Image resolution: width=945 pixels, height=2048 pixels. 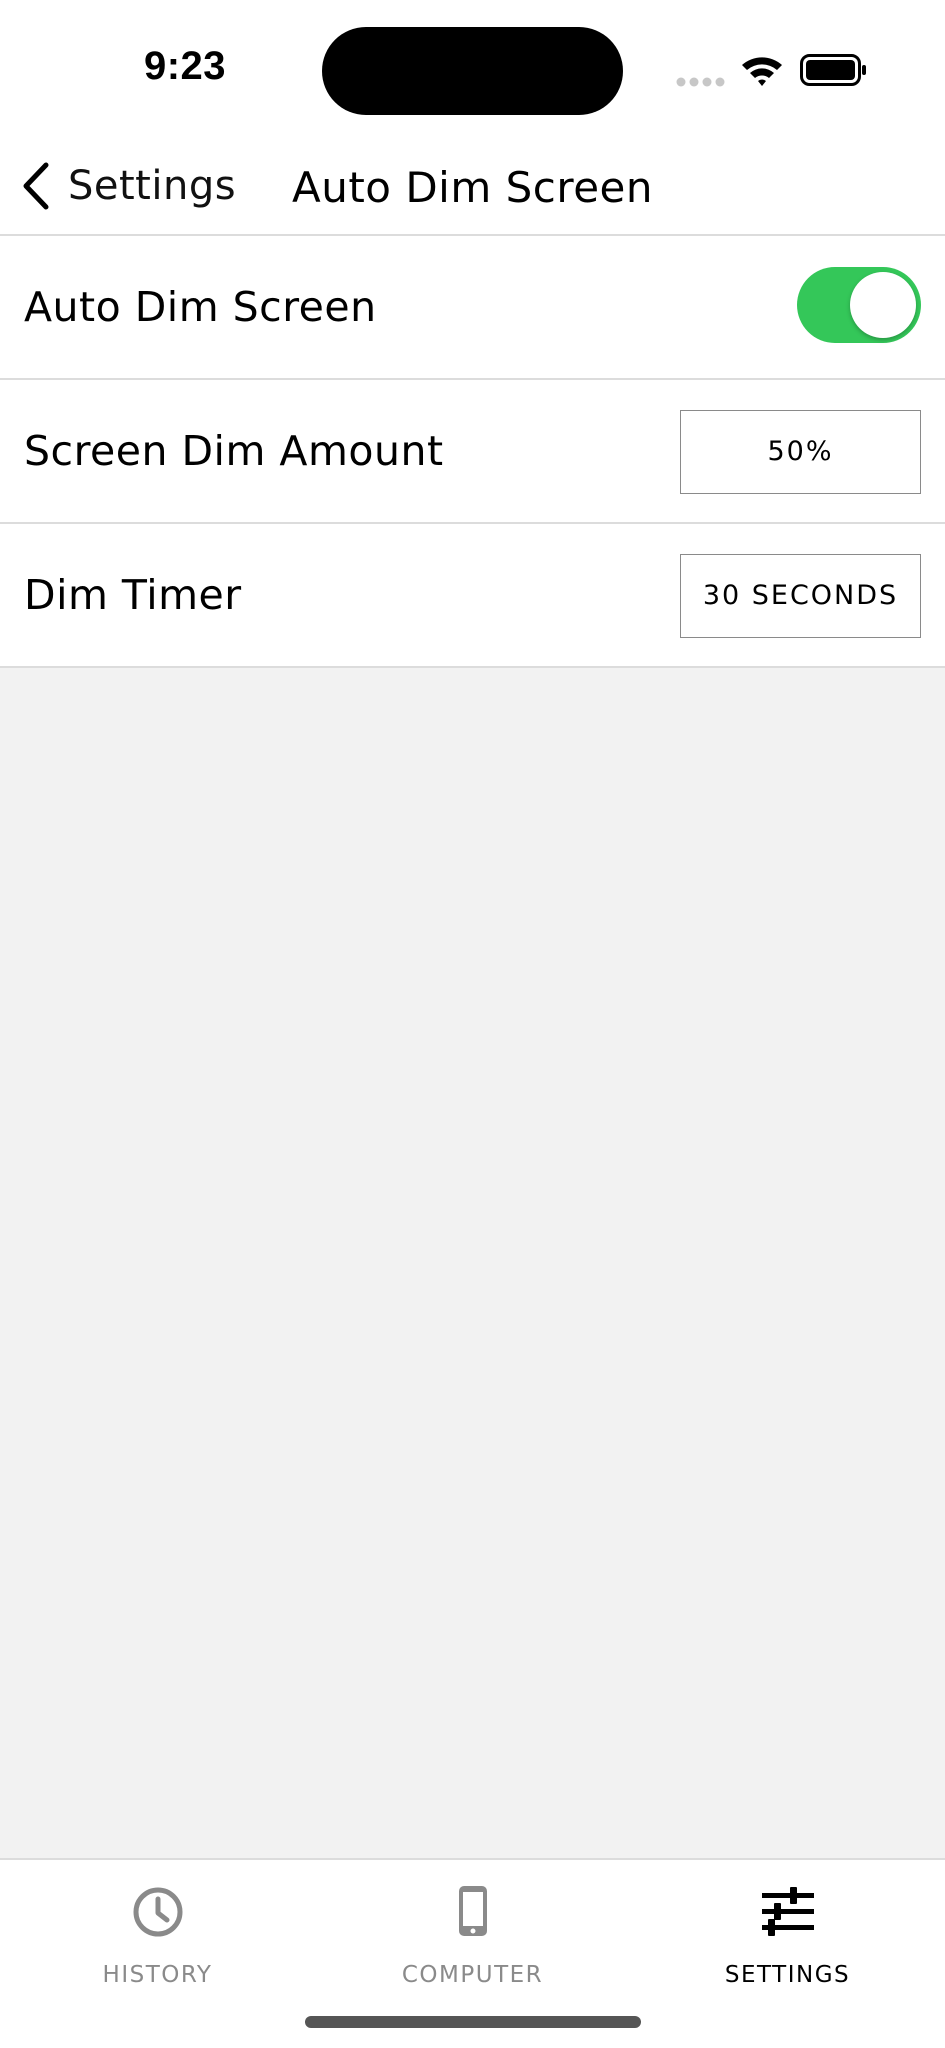 What do you see at coordinates (473, 1911) in the screenshot?
I see `phone-icon` at bounding box center [473, 1911].